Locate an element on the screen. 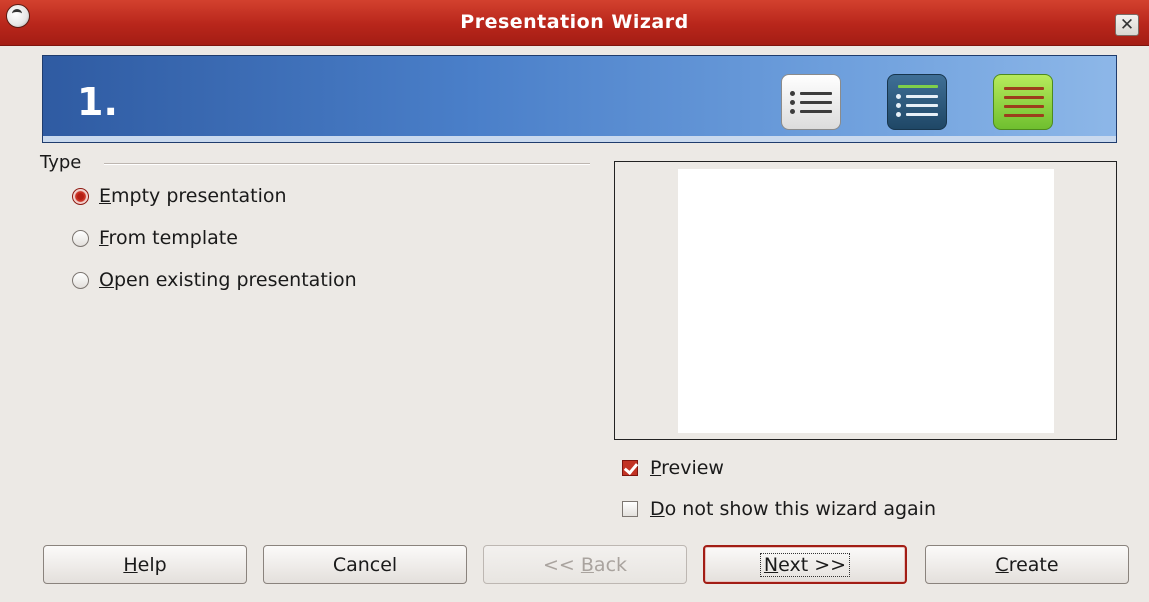  dont-show-checkbox is located at coordinates (630, 509).